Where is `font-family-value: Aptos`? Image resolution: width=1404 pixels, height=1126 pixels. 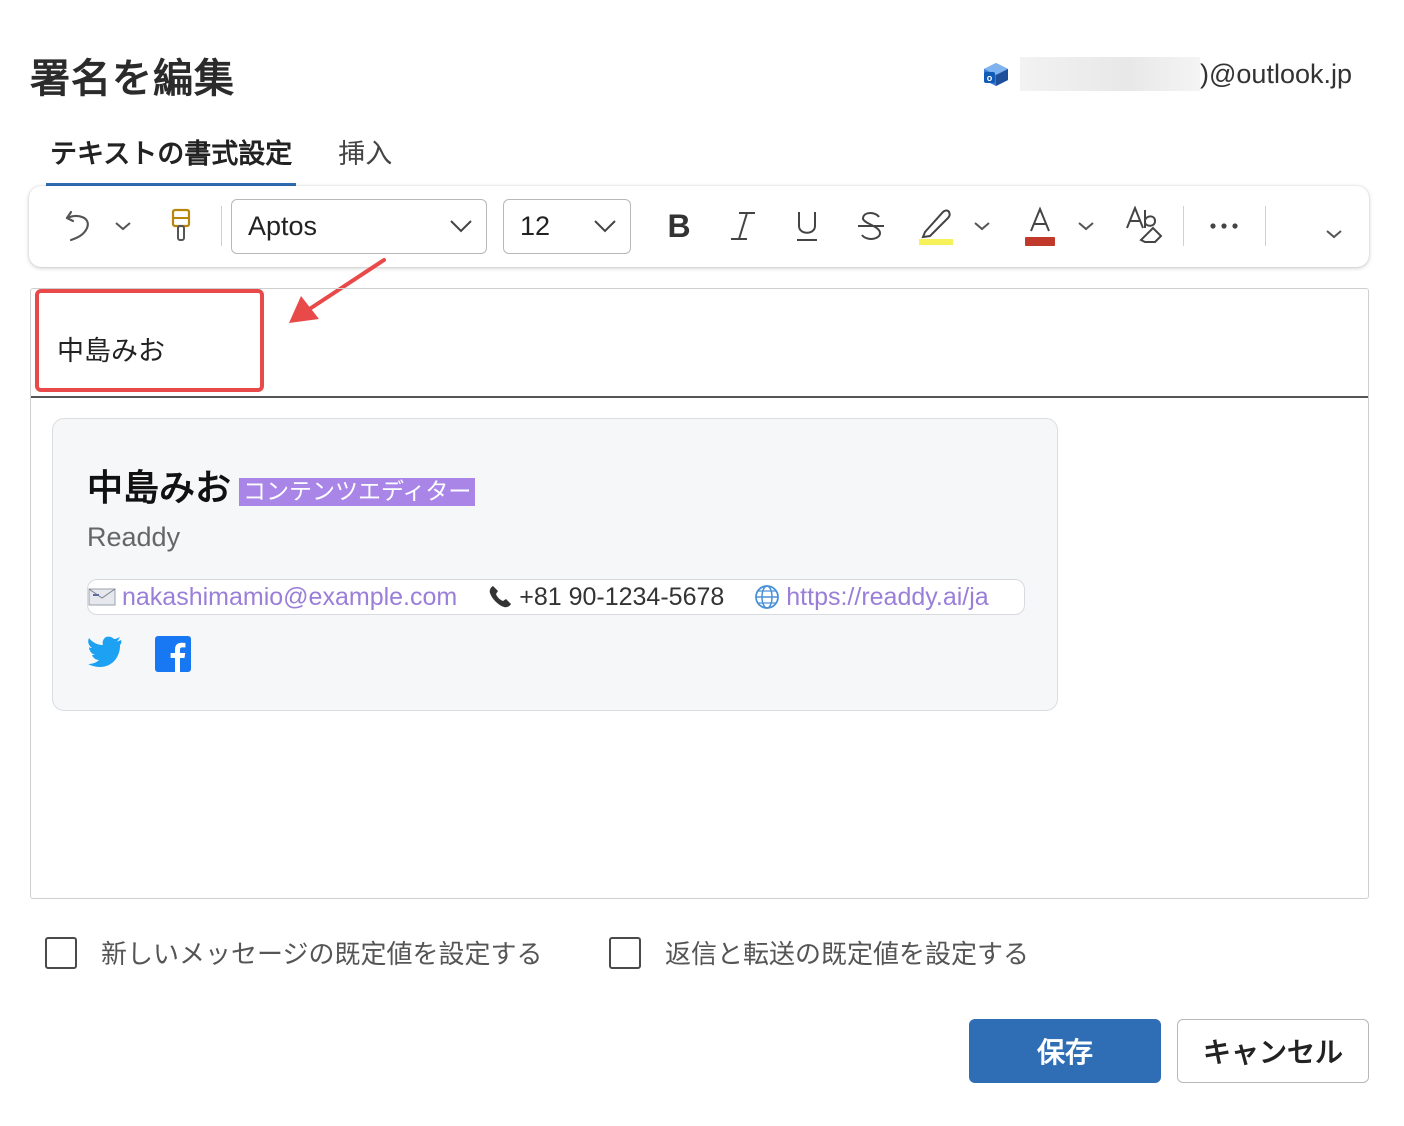 font-family-value: Aptos is located at coordinates (283, 226).